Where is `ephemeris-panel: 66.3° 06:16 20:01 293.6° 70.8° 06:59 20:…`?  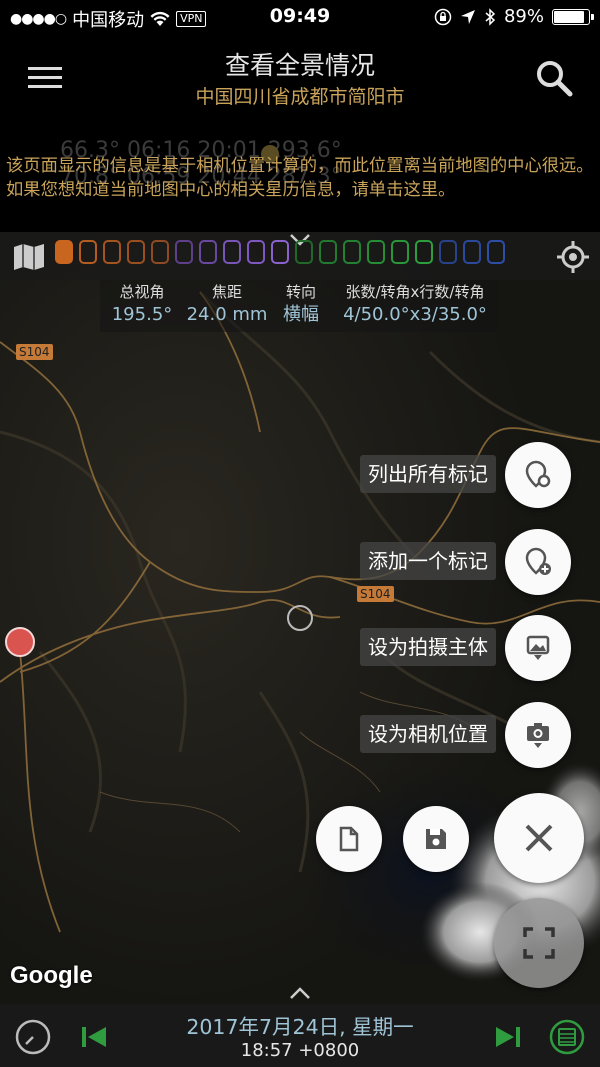
ephemeris-panel: 66.3° 06:16 20:01 293.6° 70.8° 06:59 20:… is located at coordinates (300, 178).